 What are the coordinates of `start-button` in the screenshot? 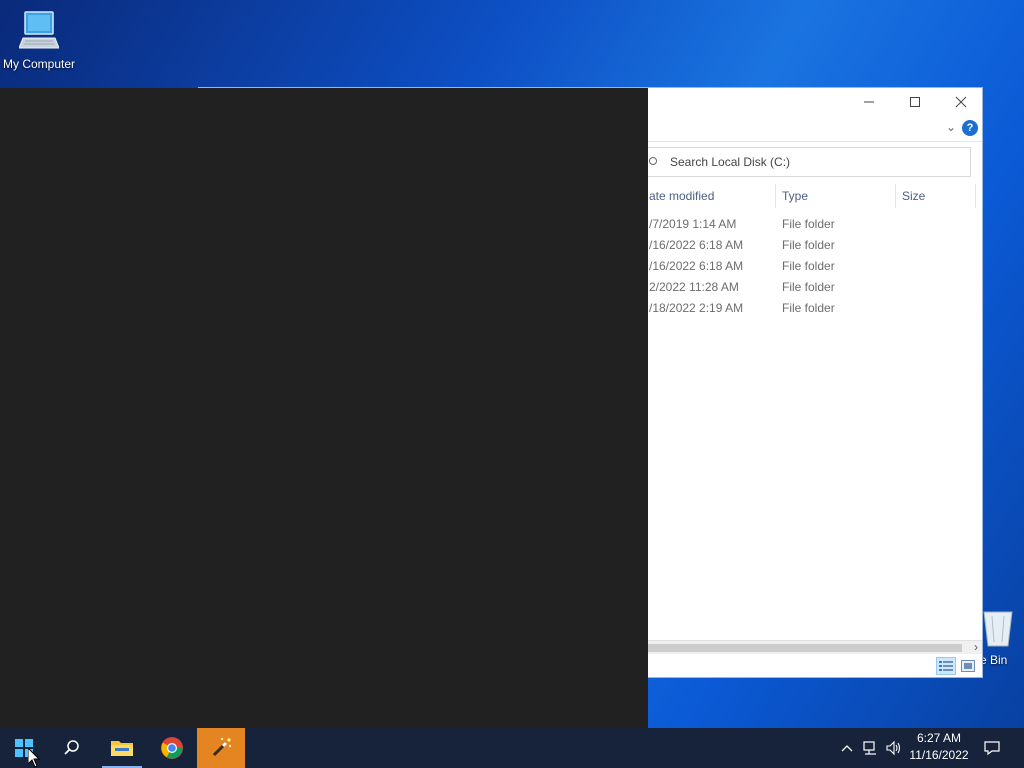 It's located at (24, 748).